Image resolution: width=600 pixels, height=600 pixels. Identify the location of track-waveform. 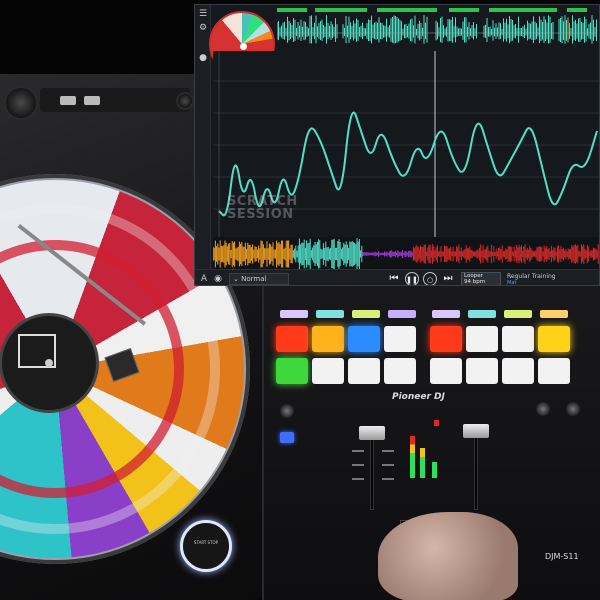
(406, 254).